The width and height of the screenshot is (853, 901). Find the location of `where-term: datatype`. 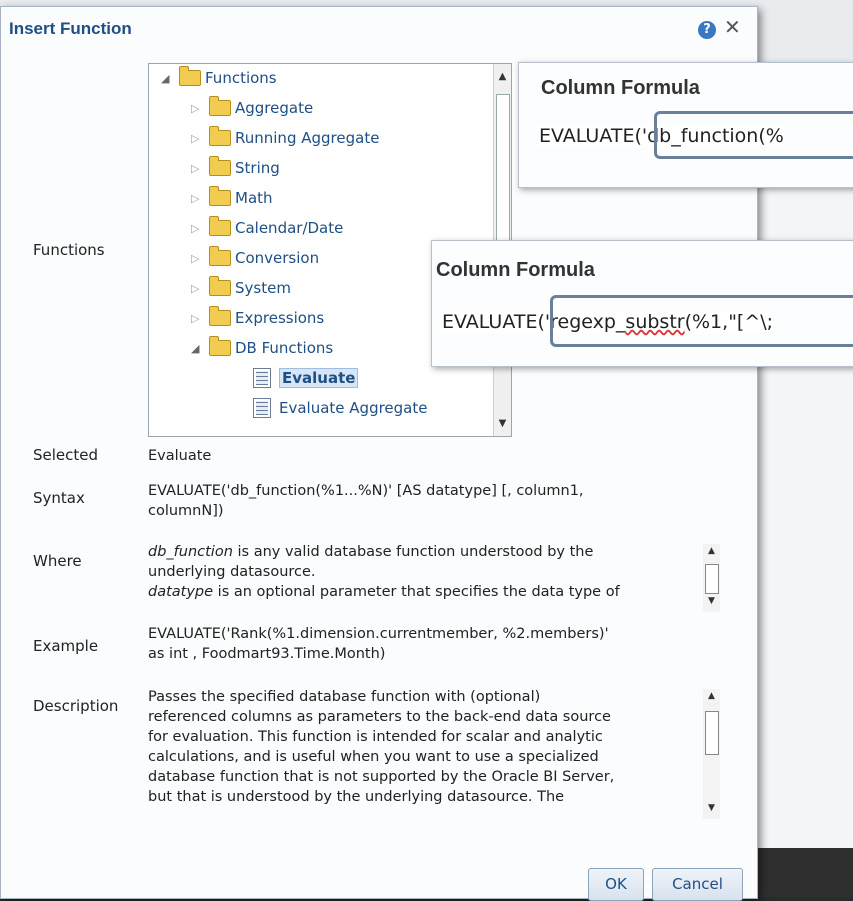

where-term: datatype is located at coordinates (181, 592).